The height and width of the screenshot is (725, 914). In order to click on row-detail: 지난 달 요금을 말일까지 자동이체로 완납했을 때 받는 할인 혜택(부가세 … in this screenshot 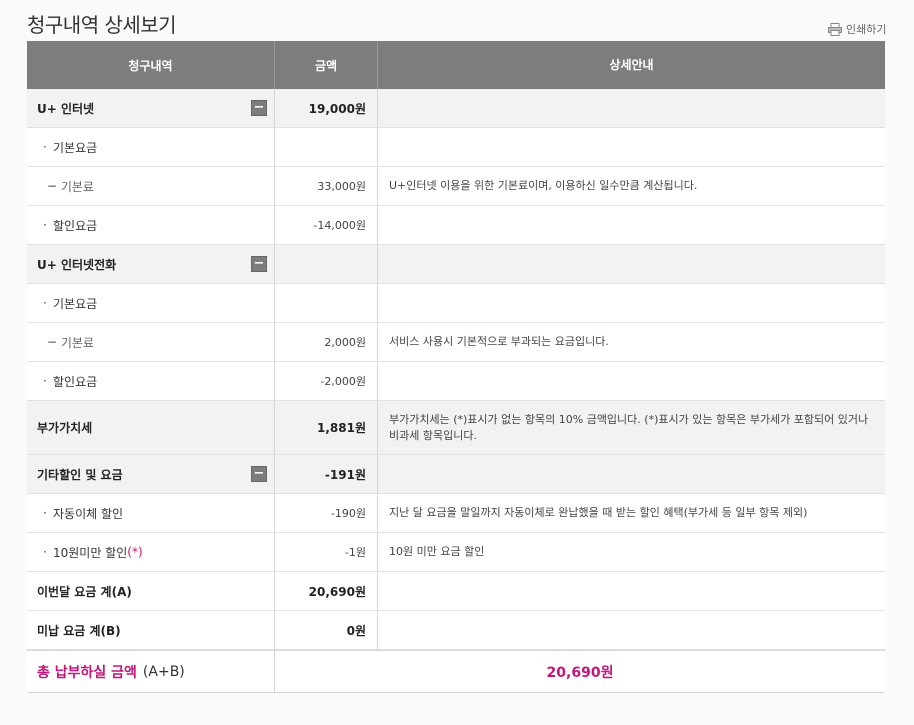, I will do `click(598, 512)`.